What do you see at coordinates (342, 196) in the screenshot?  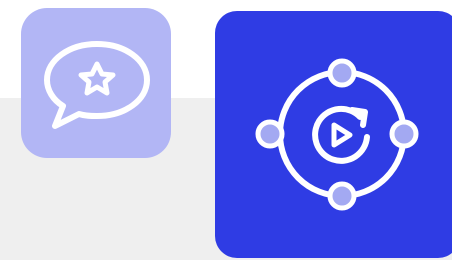 I see `orbit-node-bottom` at bounding box center [342, 196].